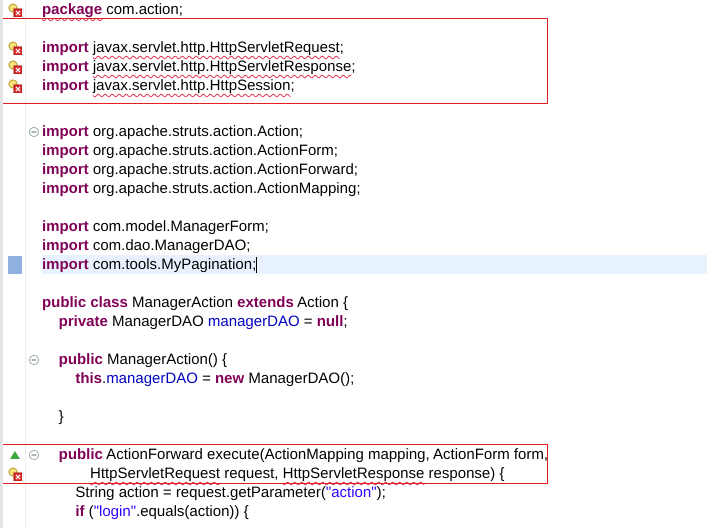 This screenshot has height=528, width=707. I want to click on code-line: }, so click(61, 416).